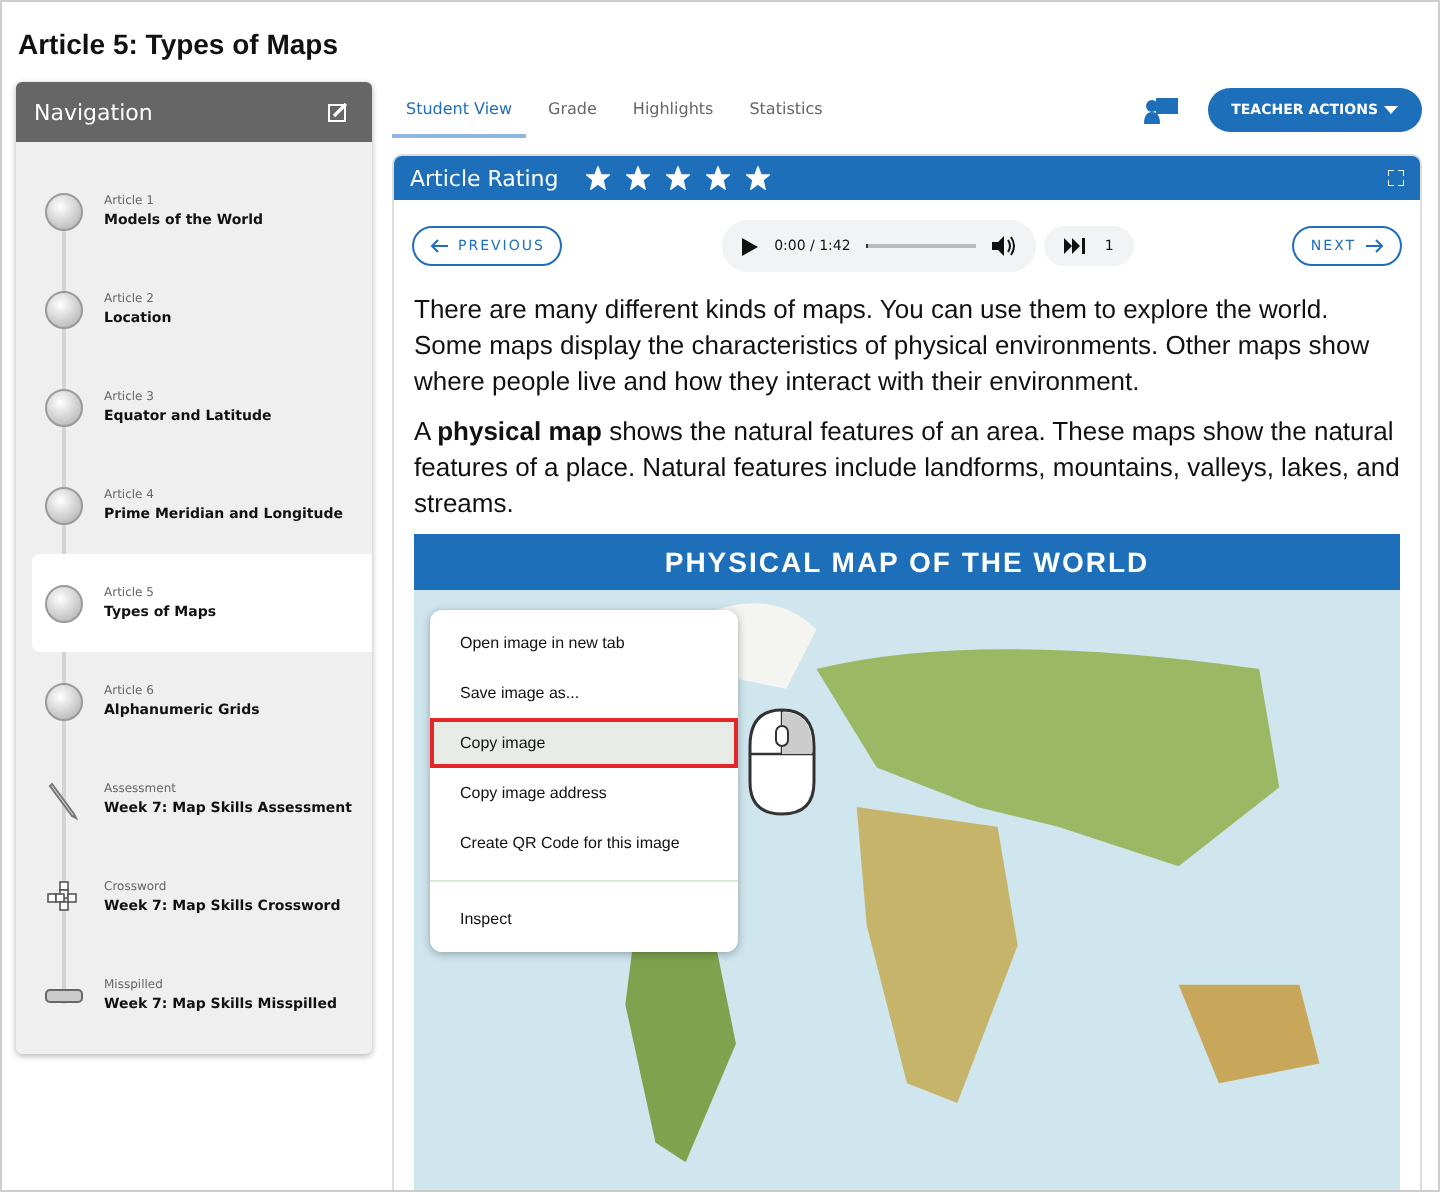 The height and width of the screenshot is (1192, 1440). I want to click on menu-item: Inspect, so click(584, 919).